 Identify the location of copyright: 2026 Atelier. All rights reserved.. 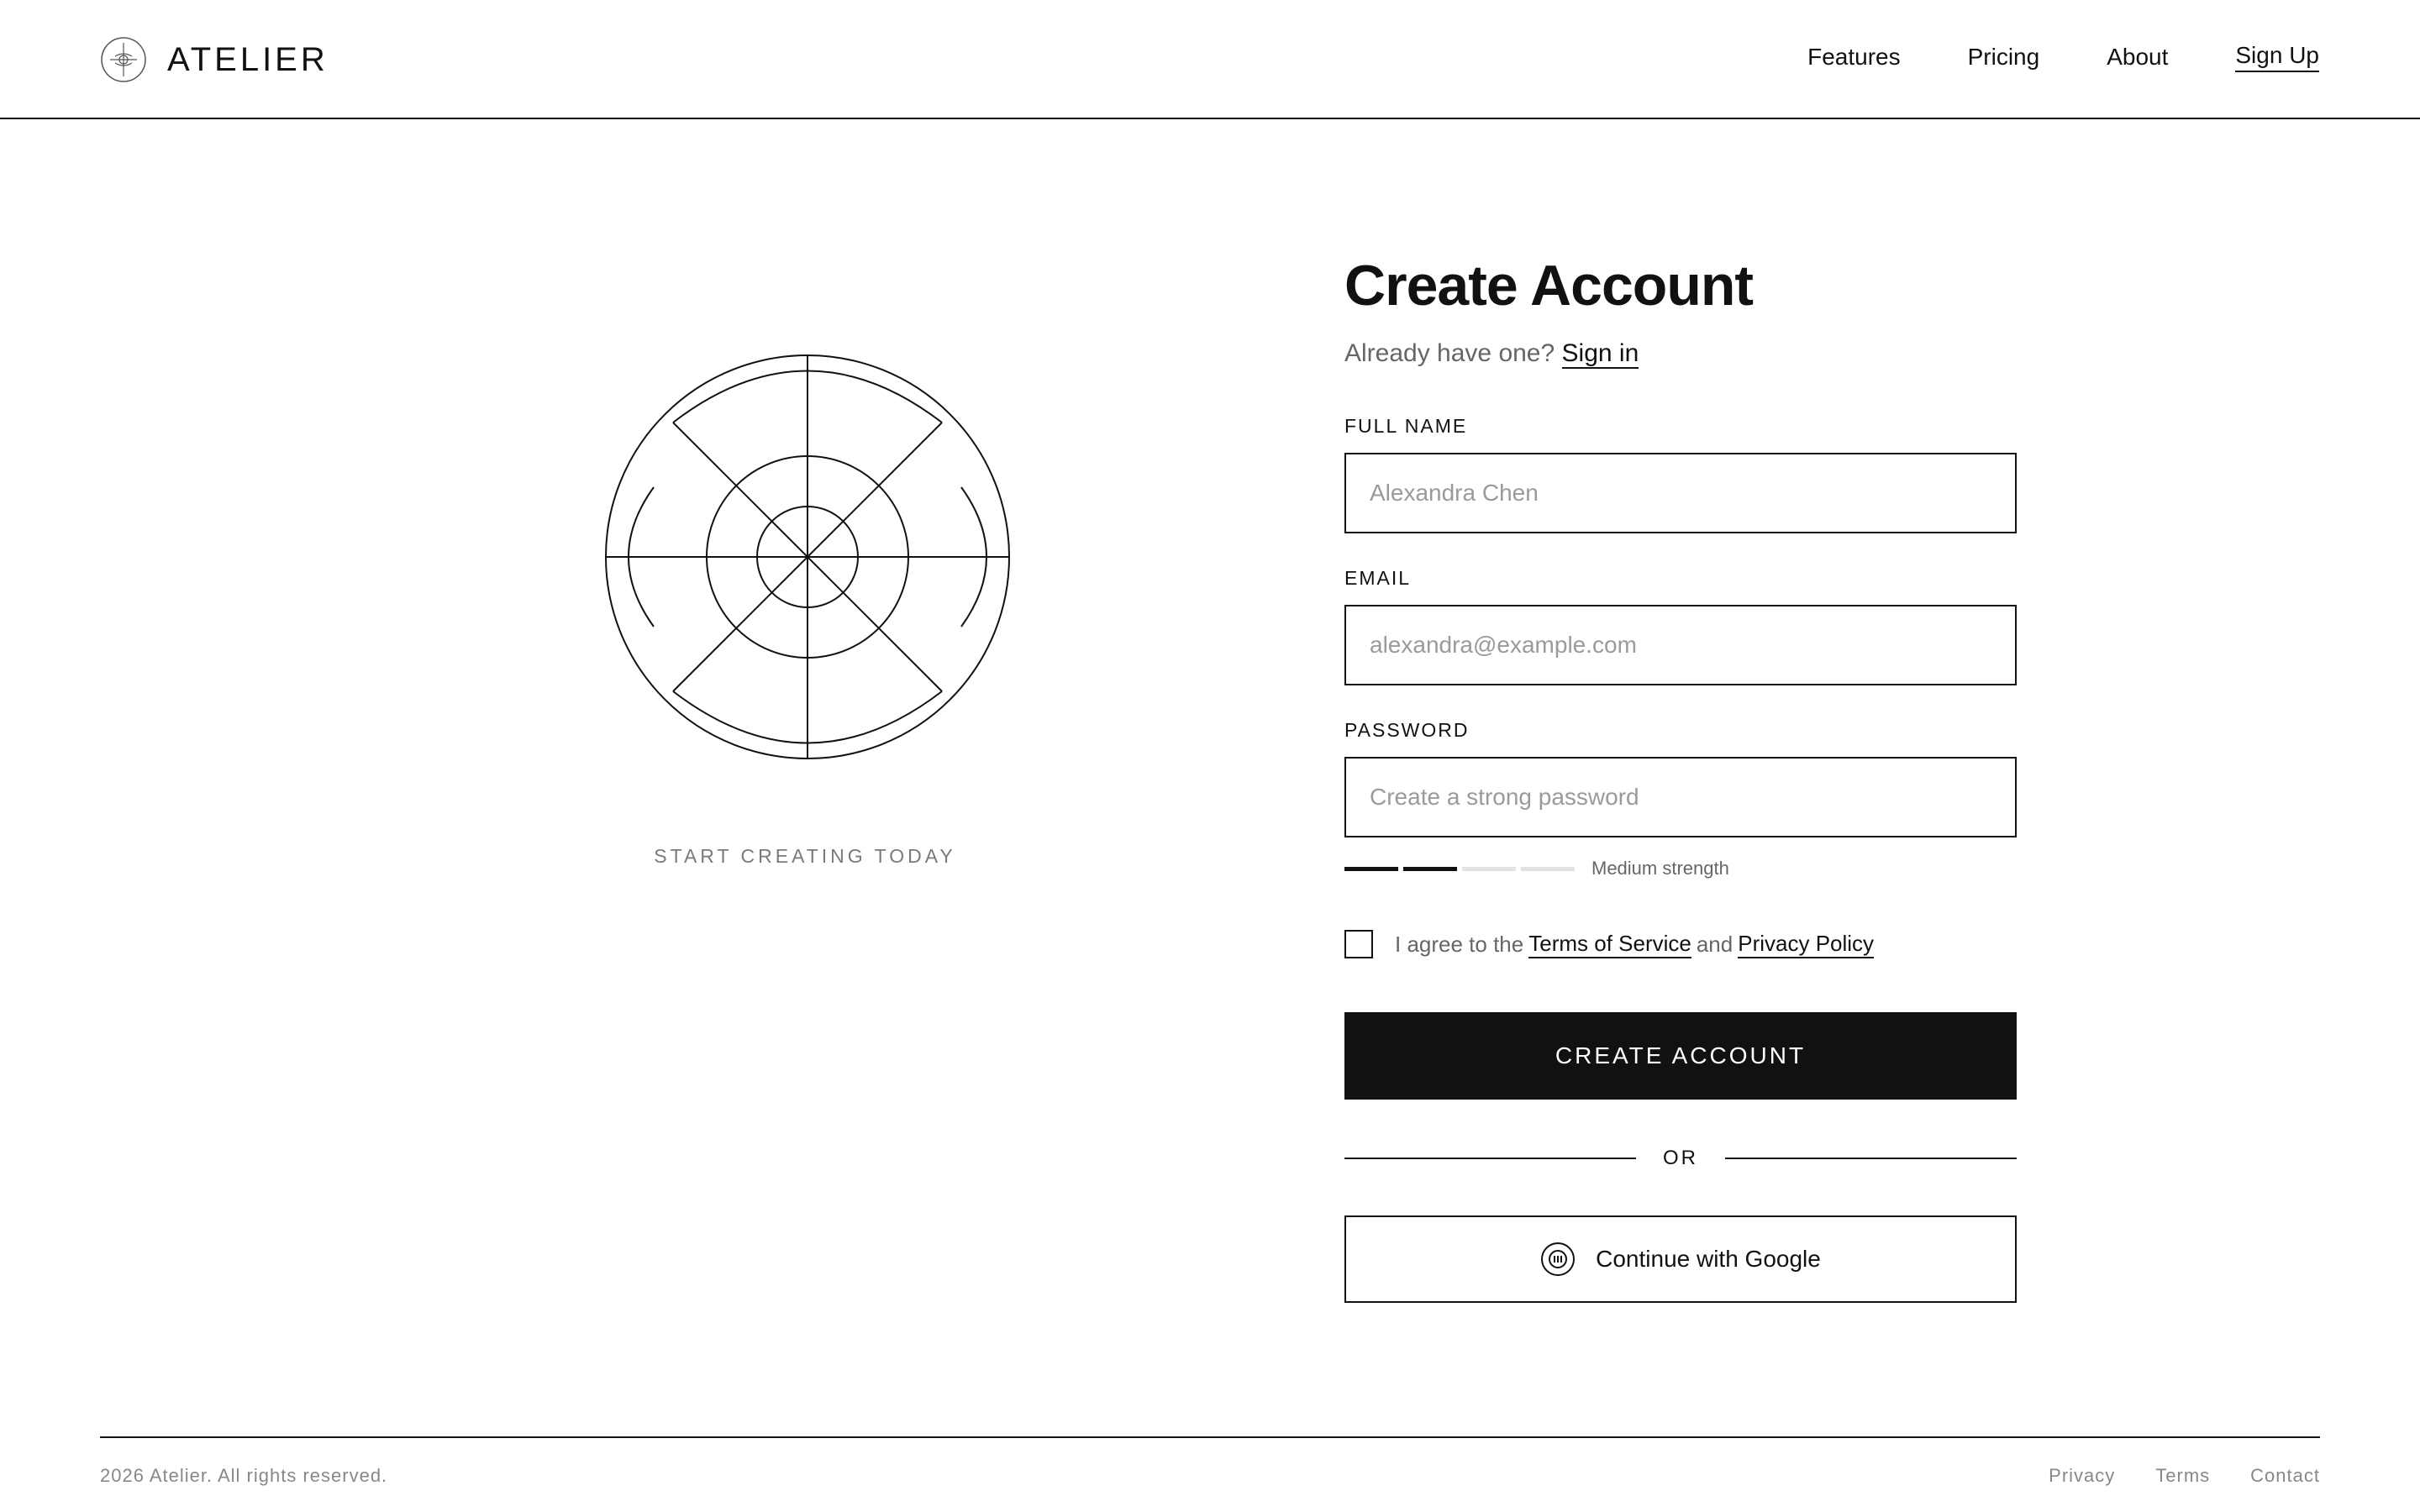
(244, 1475).